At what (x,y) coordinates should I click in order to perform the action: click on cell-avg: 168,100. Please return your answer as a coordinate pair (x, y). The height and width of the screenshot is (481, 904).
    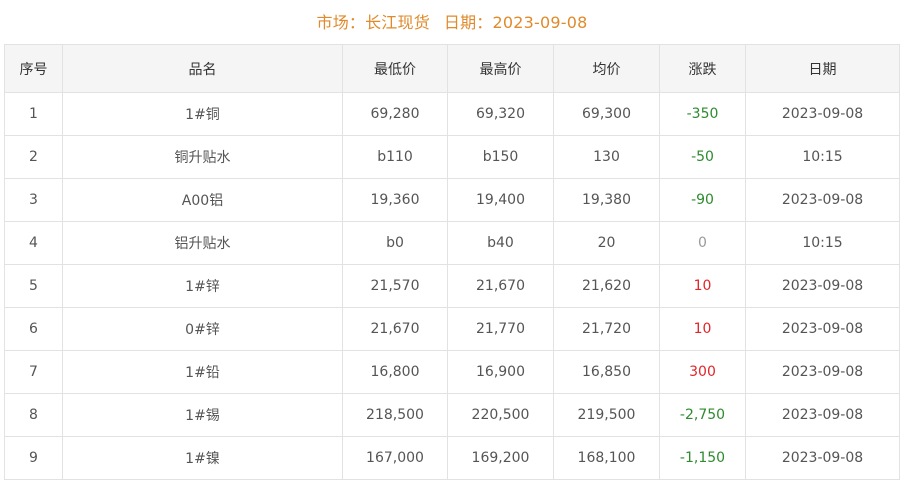
    Looking at the image, I should click on (606, 458).